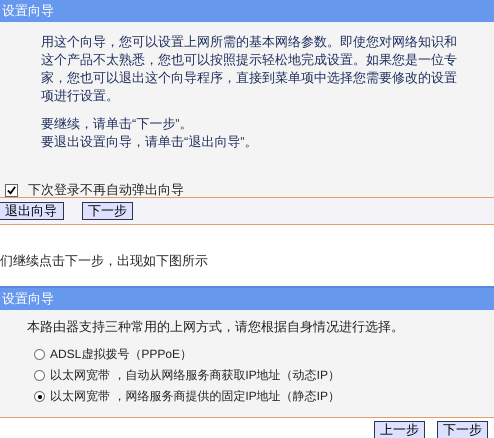 The height and width of the screenshot is (438, 494). Describe the element at coordinates (150, 142) in the screenshot. I see `instruction-text: 要退出设置向导，请单击“退出向导”。` at that location.